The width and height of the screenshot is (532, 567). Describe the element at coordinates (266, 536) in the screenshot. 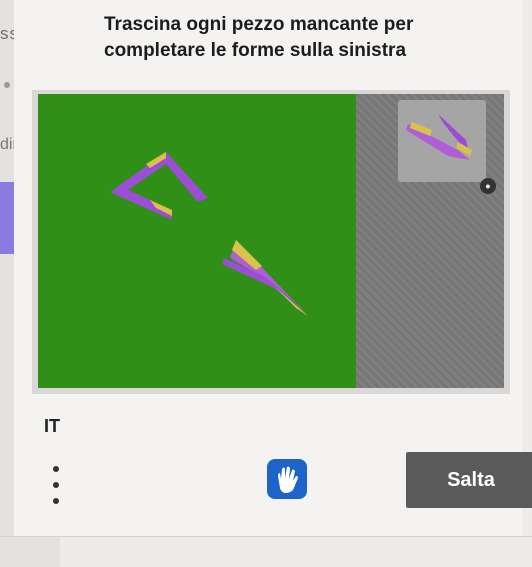

I see `footer-divider` at that location.